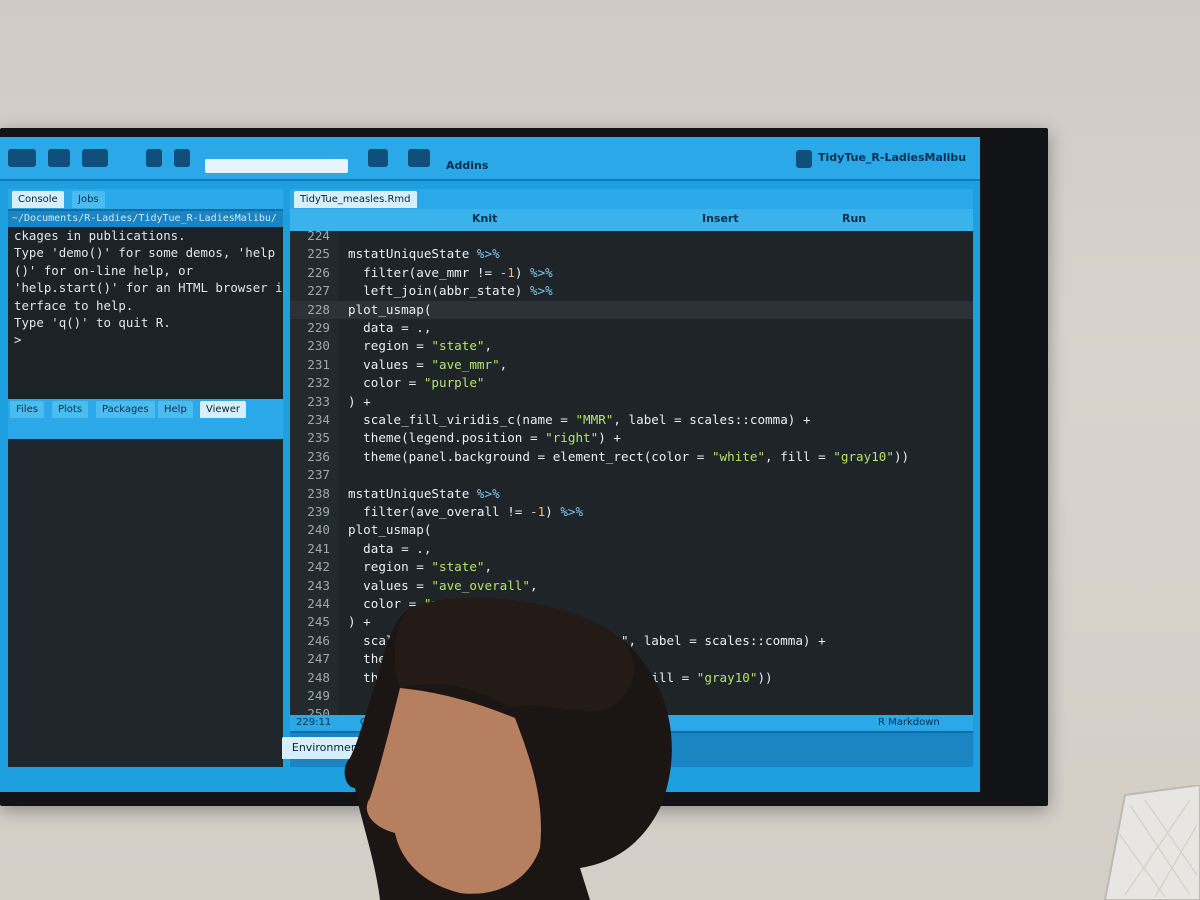  What do you see at coordinates (443, 585) in the screenshot?
I see `code-text: values = "ave_overall",` at bounding box center [443, 585].